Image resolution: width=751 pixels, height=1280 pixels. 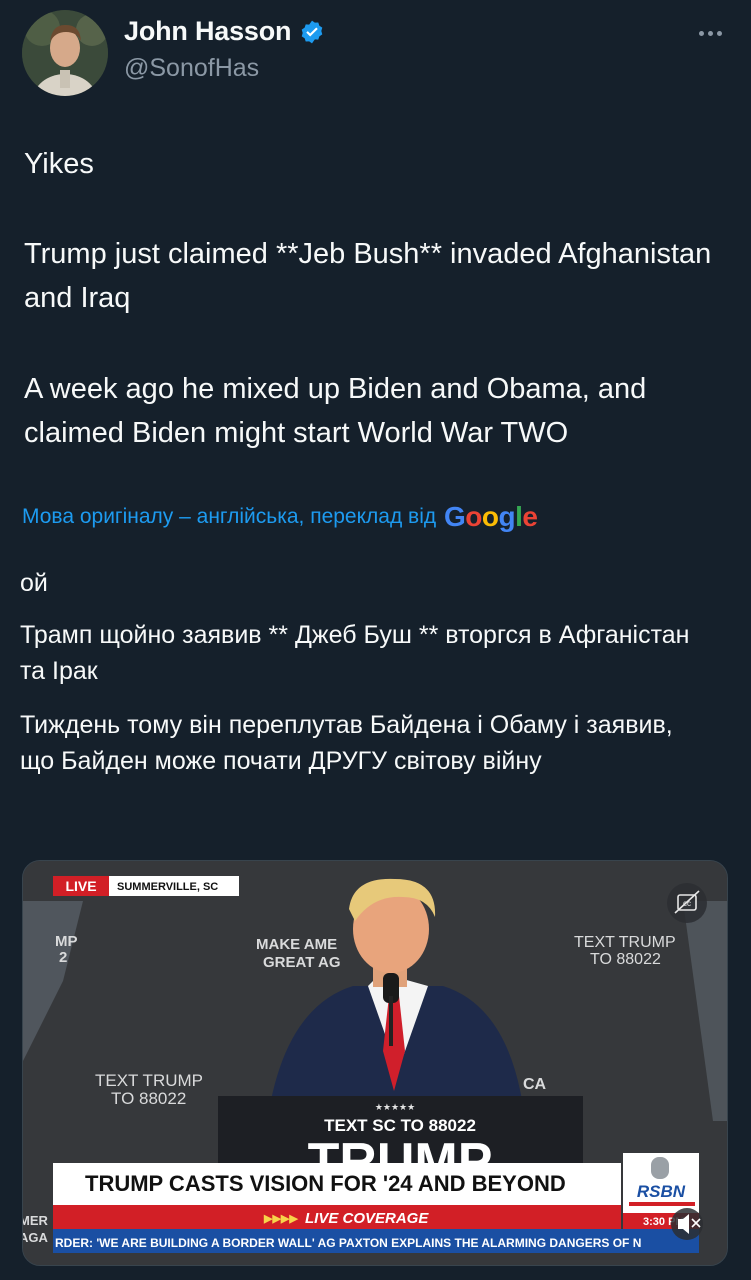 I want to click on live-coverage-arrows-icon: ▶▶▶▶, so click(x=280, y=1219).